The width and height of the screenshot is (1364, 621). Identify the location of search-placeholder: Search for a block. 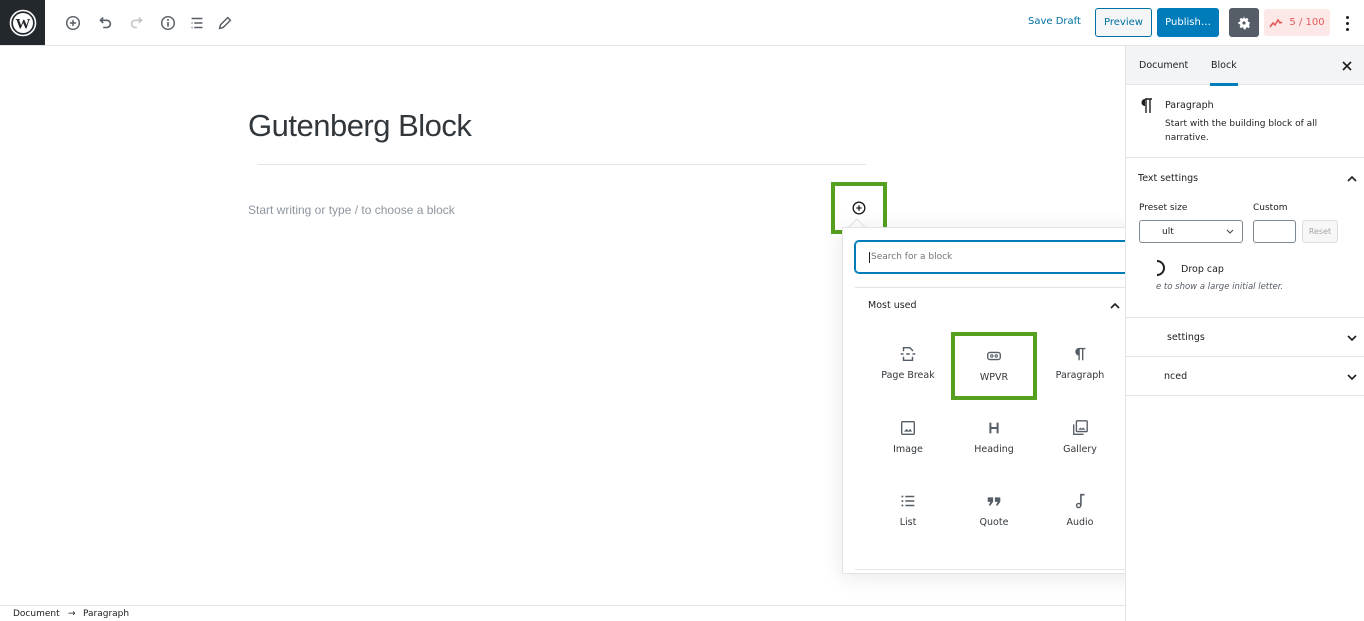
(912, 257).